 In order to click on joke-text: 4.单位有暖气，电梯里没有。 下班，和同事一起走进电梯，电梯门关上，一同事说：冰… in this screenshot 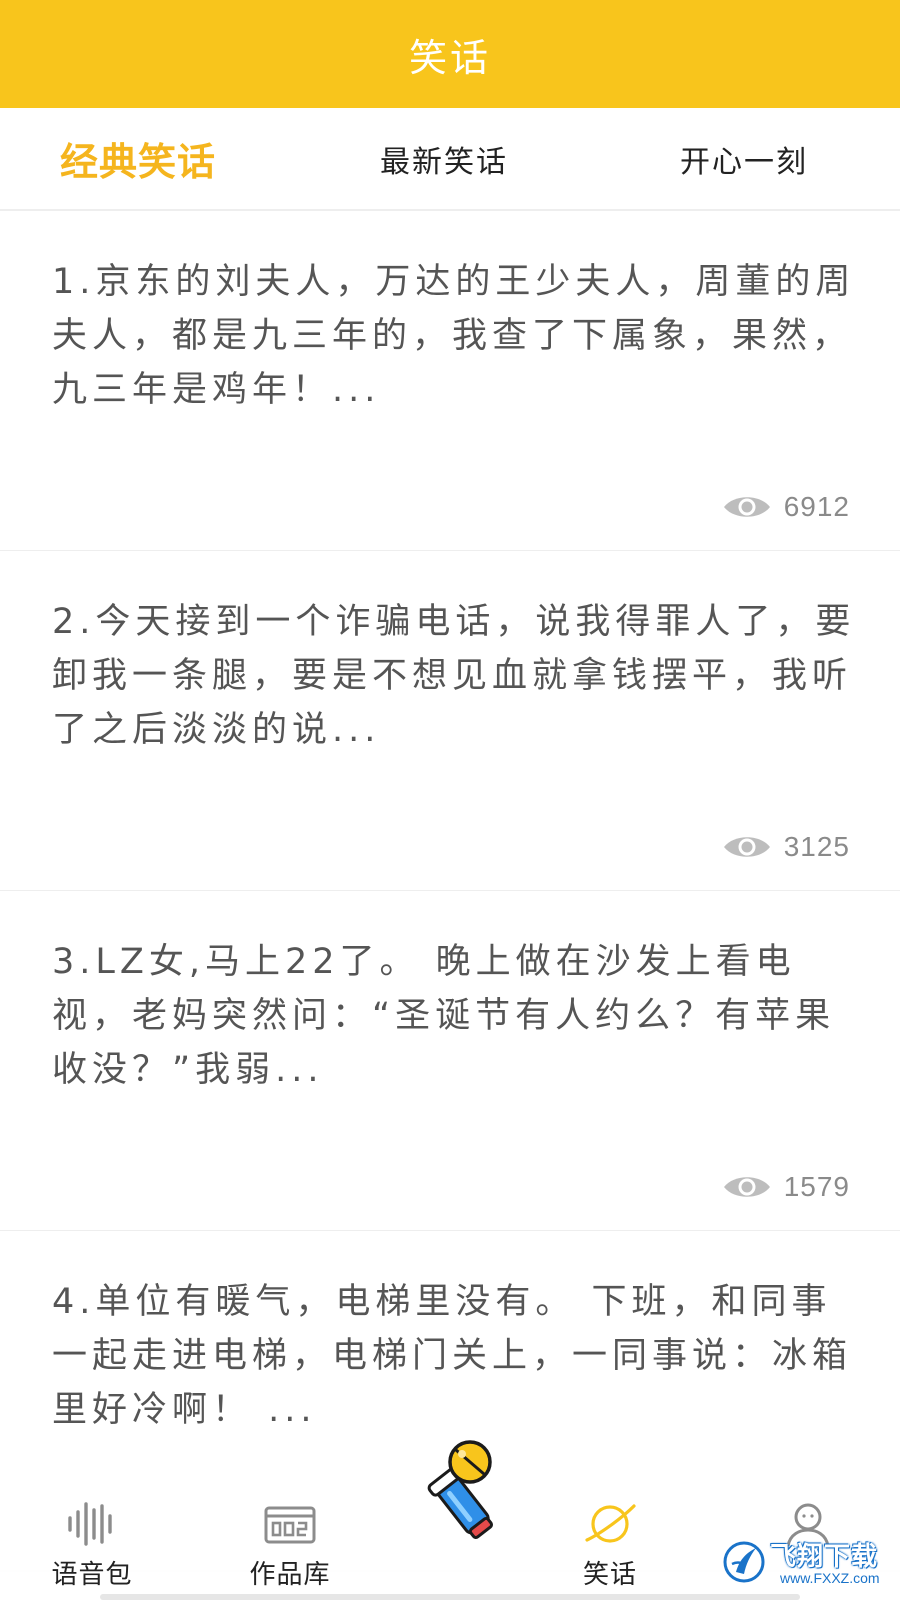, I will do `click(452, 1356)`.